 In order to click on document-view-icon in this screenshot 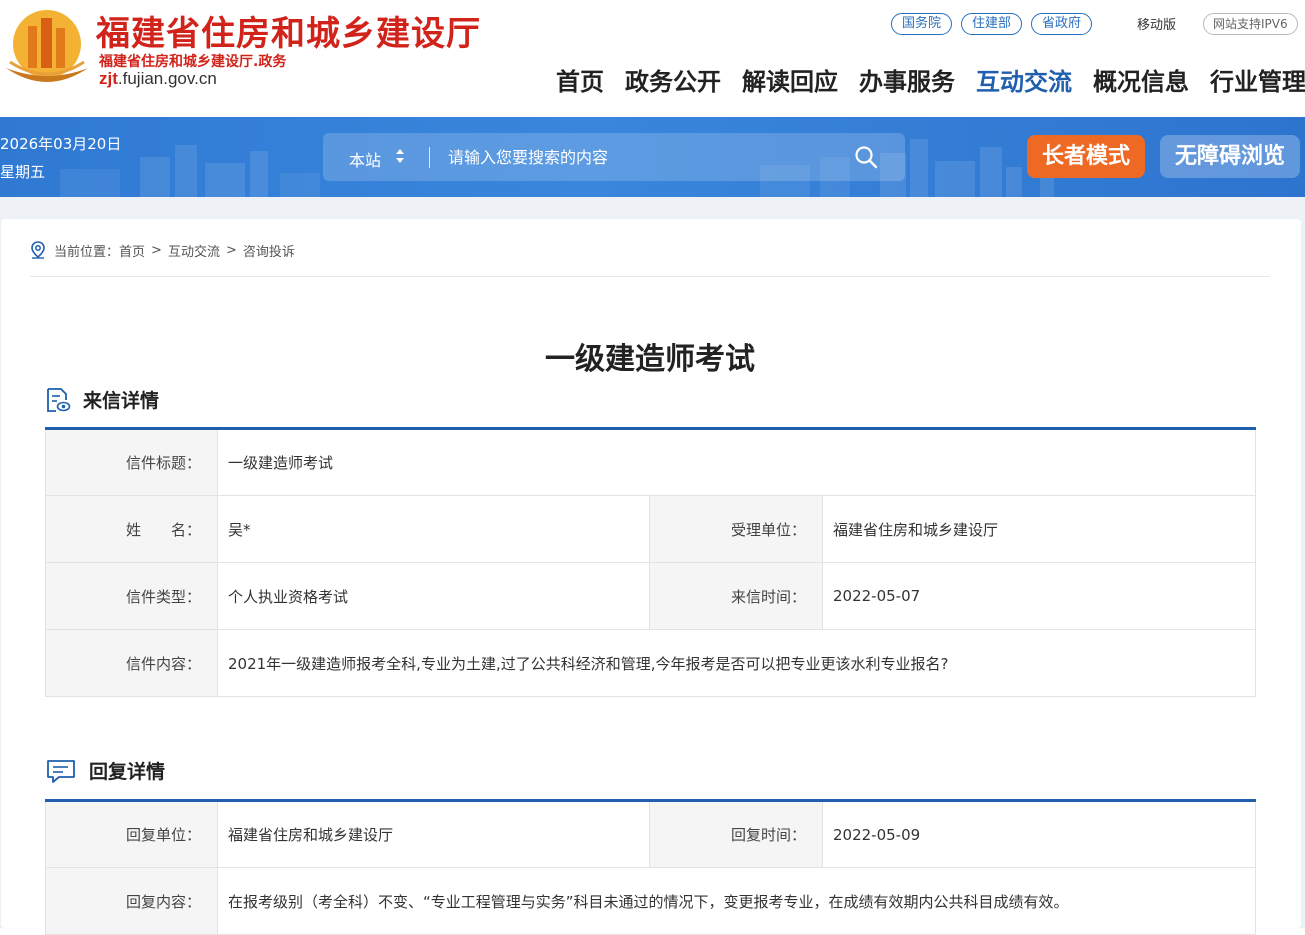, I will do `click(59, 399)`.